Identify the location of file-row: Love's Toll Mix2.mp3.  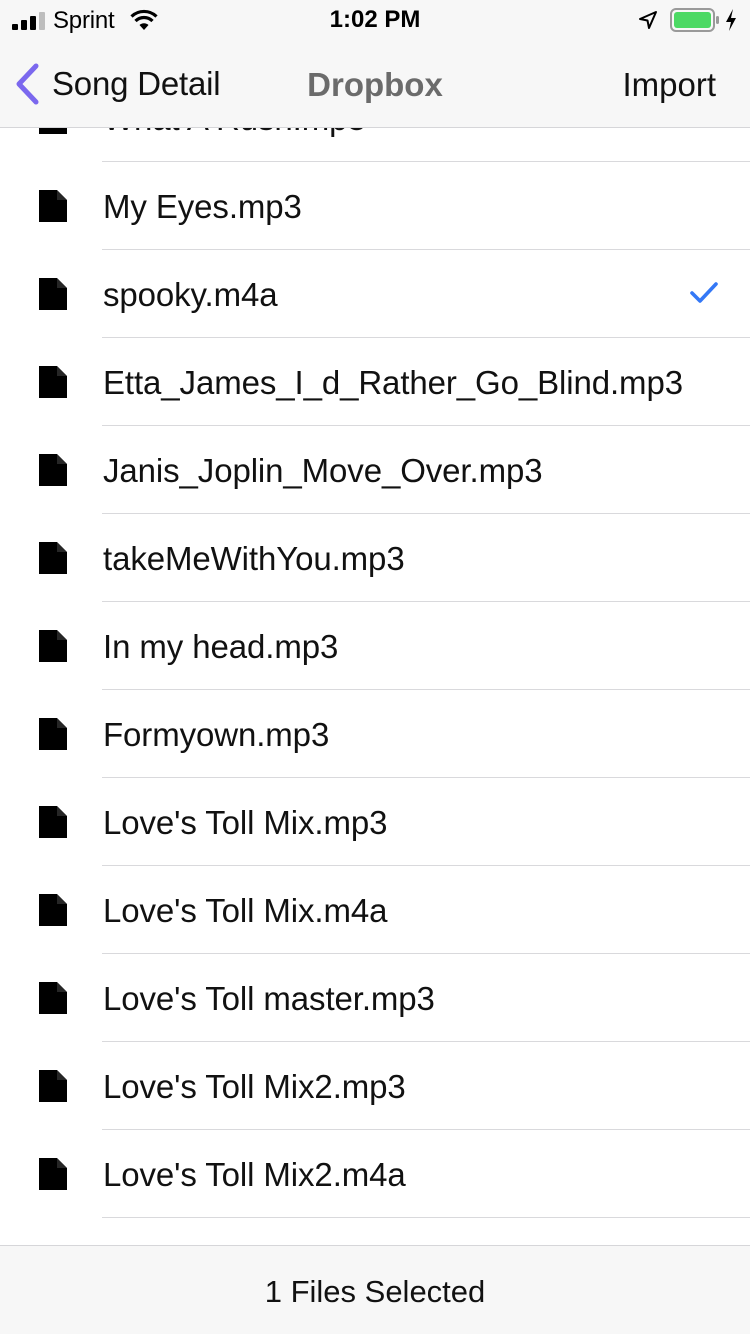
(375, 1086).